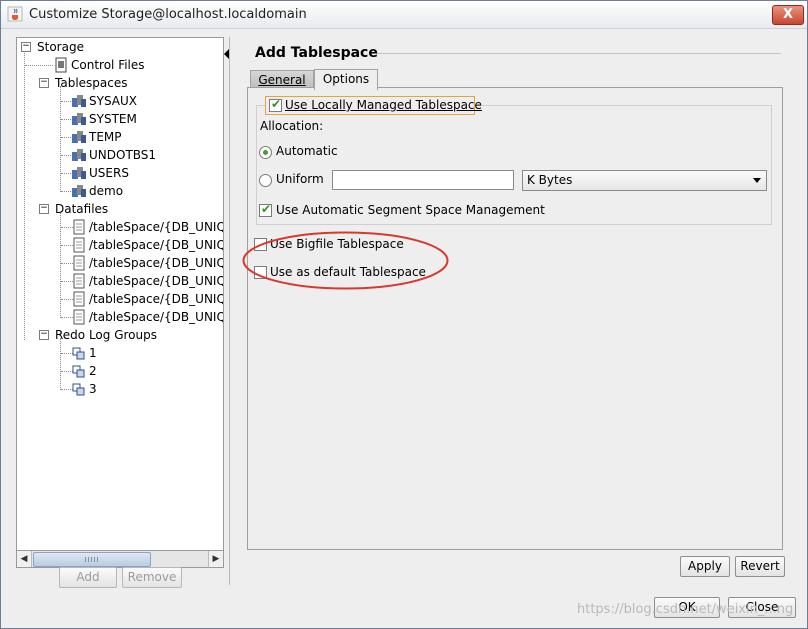 This screenshot has height=629, width=808. Describe the element at coordinates (15, 14) in the screenshot. I see `java-cup-icon` at that location.